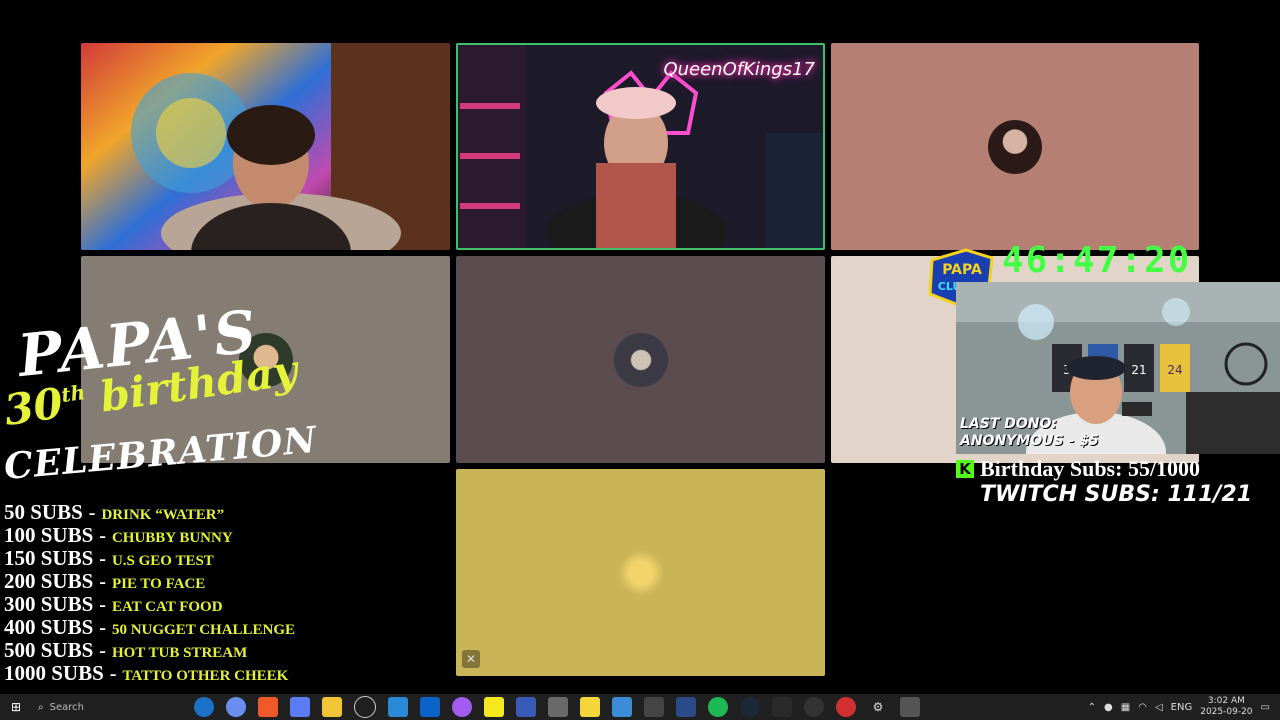 The height and width of the screenshot is (720, 1280). What do you see at coordinates (1009, 424) in the screenshot?
I see `last-donation-label: LAST DONO:` at bounding box center [1009, 424].